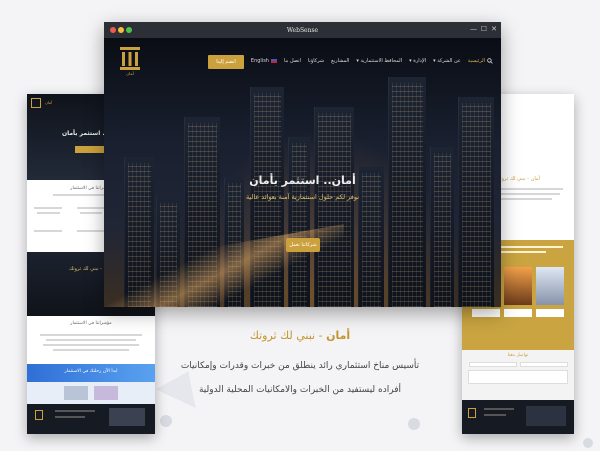 Image resolution: width=600 pixels, height=451 pixels. I want to click on close-icon: ✕, so click(494, 29).